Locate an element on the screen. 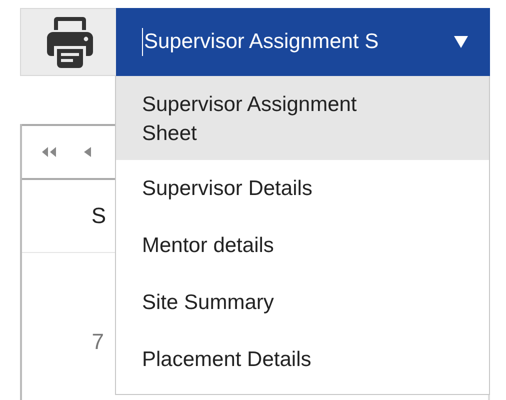 The width and height of the screenshot is (506, 400). menu-option: Supervisor Details is located at coordinates (302, 188).